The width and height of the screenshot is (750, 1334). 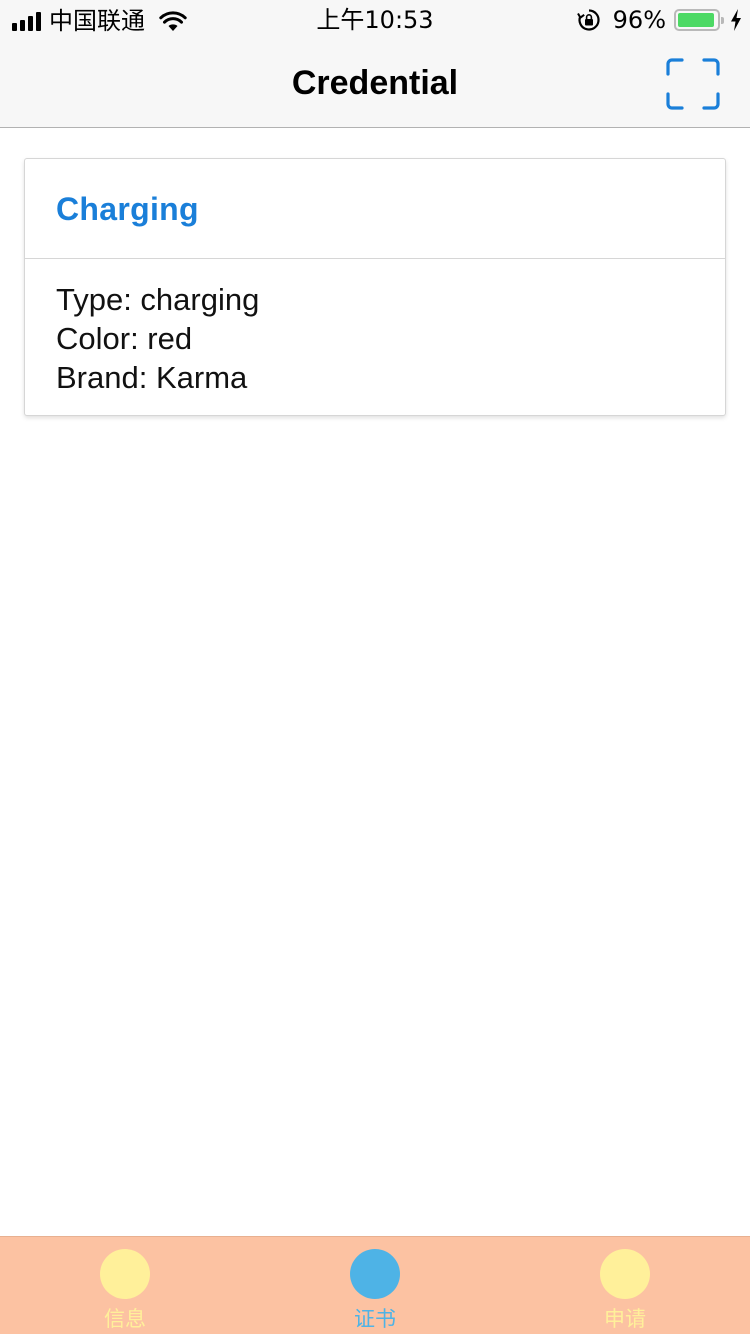 I want to click on scan-button, so click(x=693, y=84).